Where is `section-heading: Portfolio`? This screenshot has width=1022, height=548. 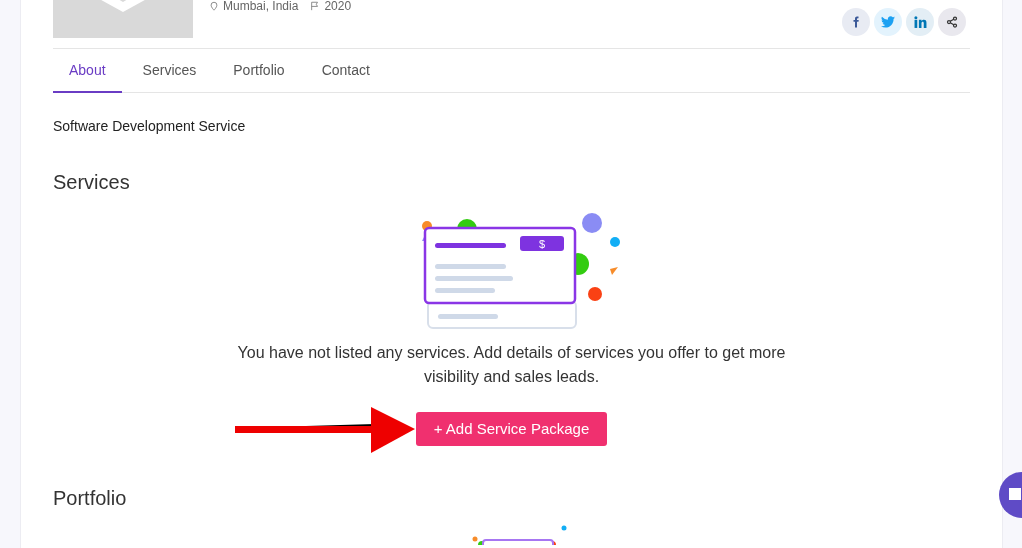 section-heading: Portfolio is located at coordinates (90, 498).